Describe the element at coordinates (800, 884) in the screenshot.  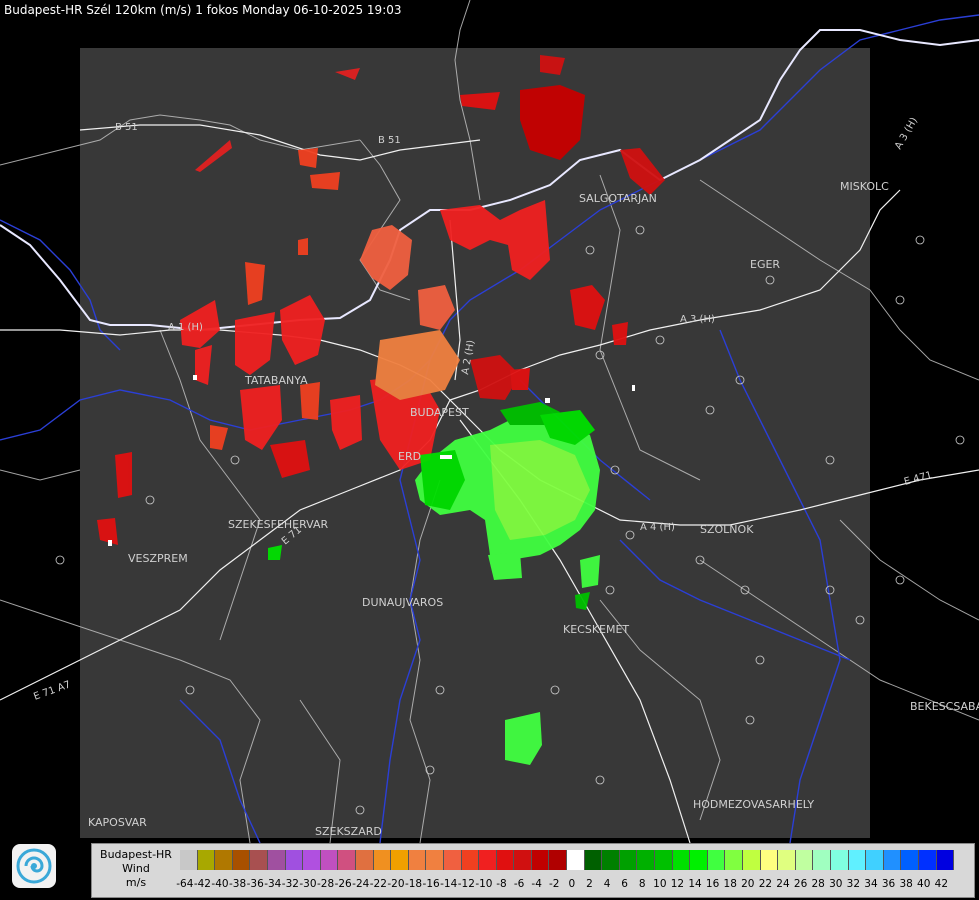
I see `legend-tick-label: 26` at that location.